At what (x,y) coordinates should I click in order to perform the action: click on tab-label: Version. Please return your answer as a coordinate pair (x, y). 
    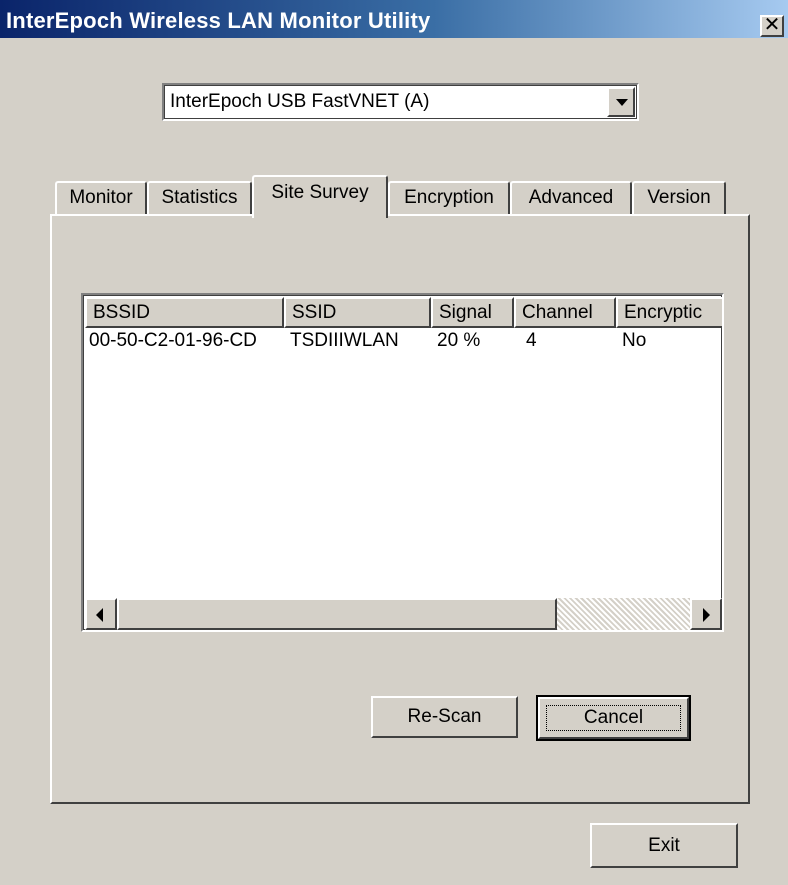
    Looking at the image, I should click on (679, 197).